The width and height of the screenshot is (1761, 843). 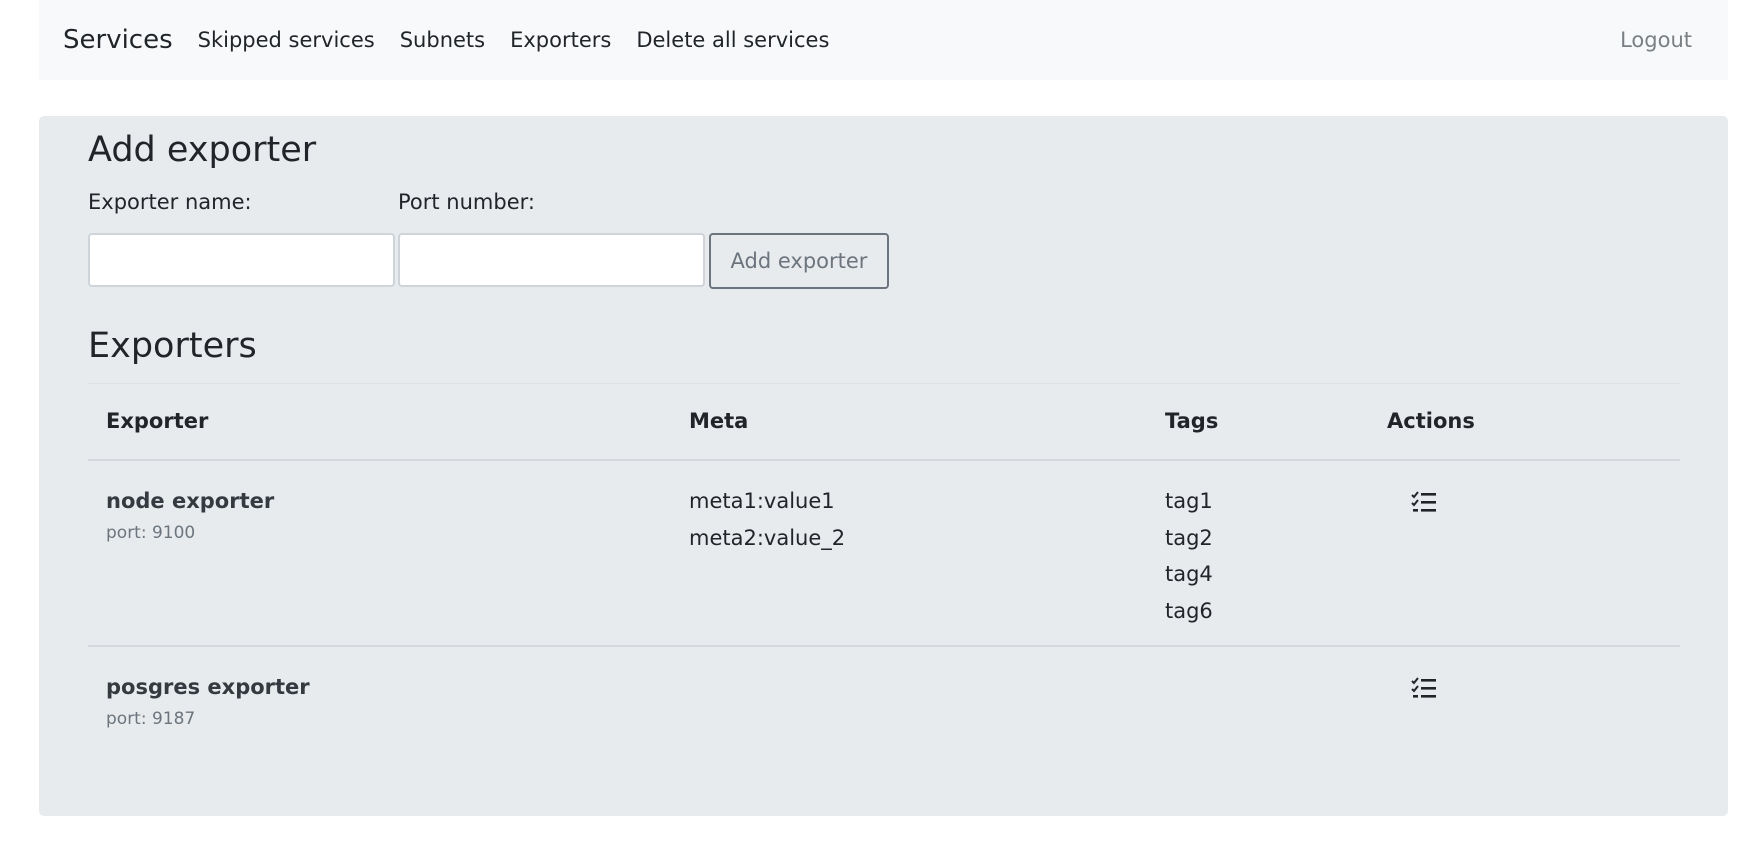 I want to click on tag-item: tag1, so click(x=1189, y=501).